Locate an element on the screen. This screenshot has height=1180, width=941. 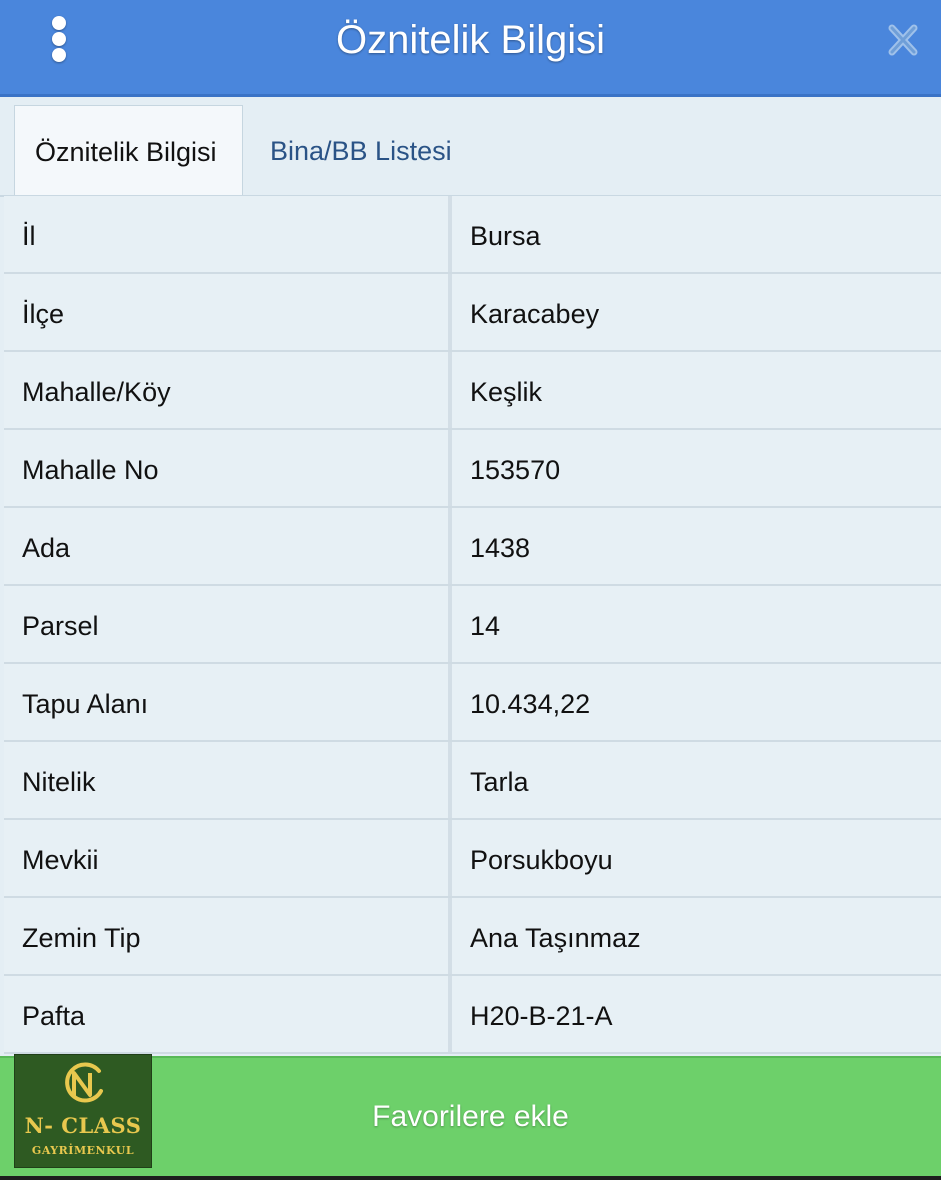
close-icon is located at coordinates (903, 40).